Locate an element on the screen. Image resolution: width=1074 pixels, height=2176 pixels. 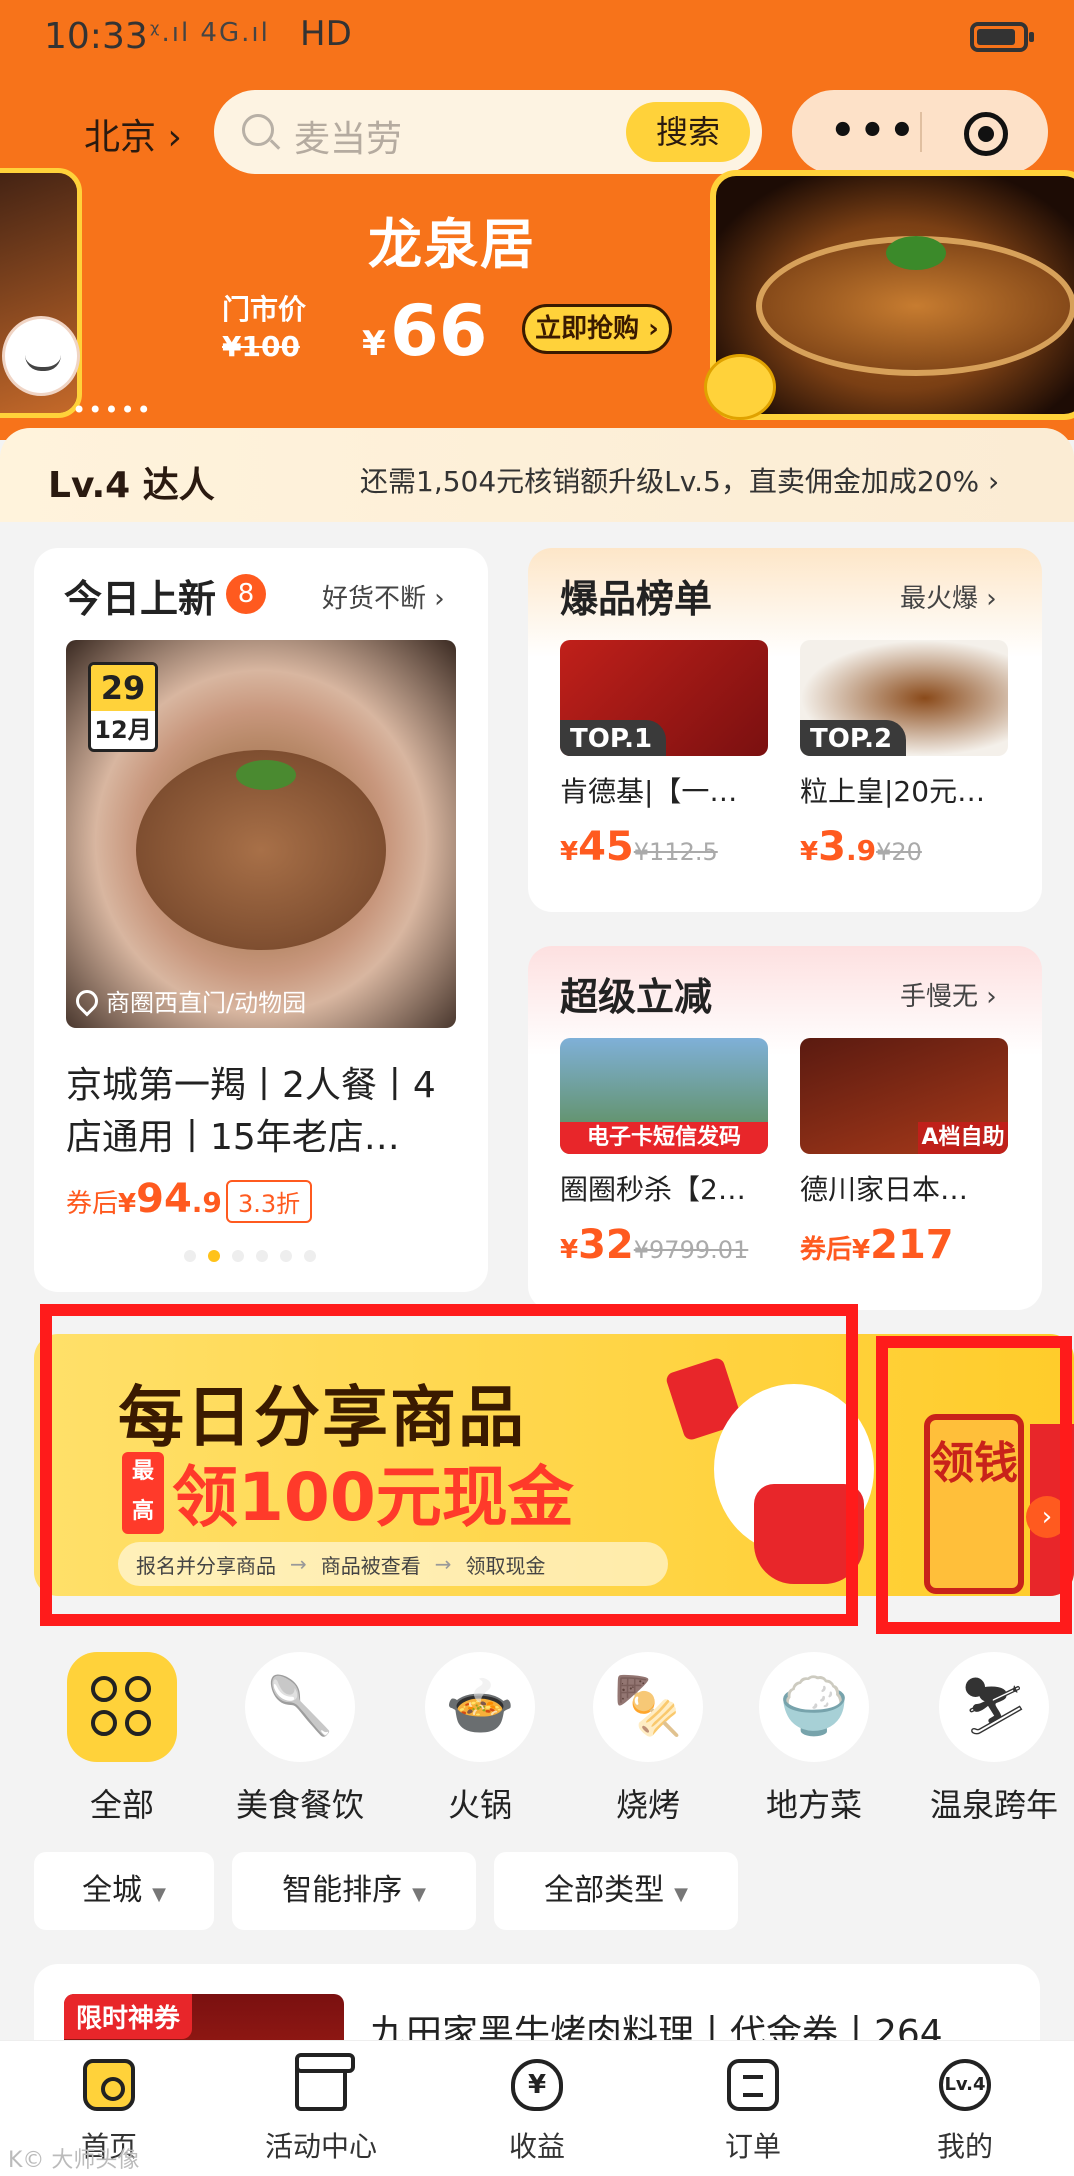
discount-badge: 3.3折 is located at coordinates (269, 1201).